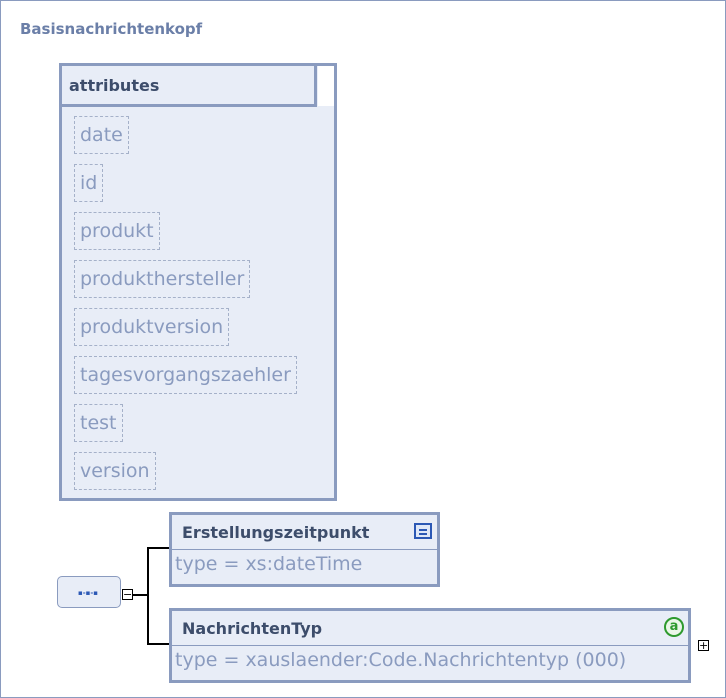 Image resolution: width=726 pixels, height=698 pixels. I want to click on documentation-icon, so click(423, 531).